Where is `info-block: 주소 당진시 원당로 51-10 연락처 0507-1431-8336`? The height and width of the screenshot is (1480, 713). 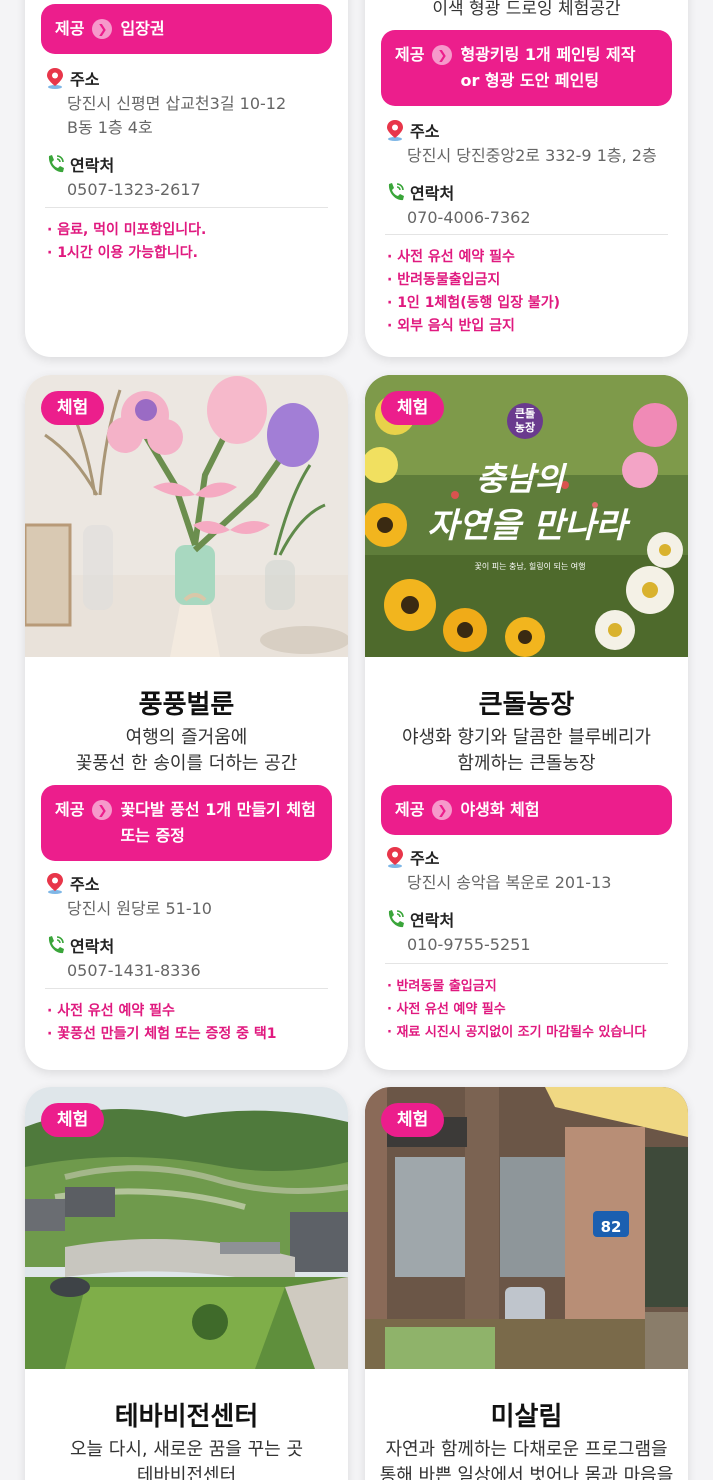
info-block: 주소 당진시 원당로 51-10 연락처 0507-1431-8336 is located at coordinates (186, 931).